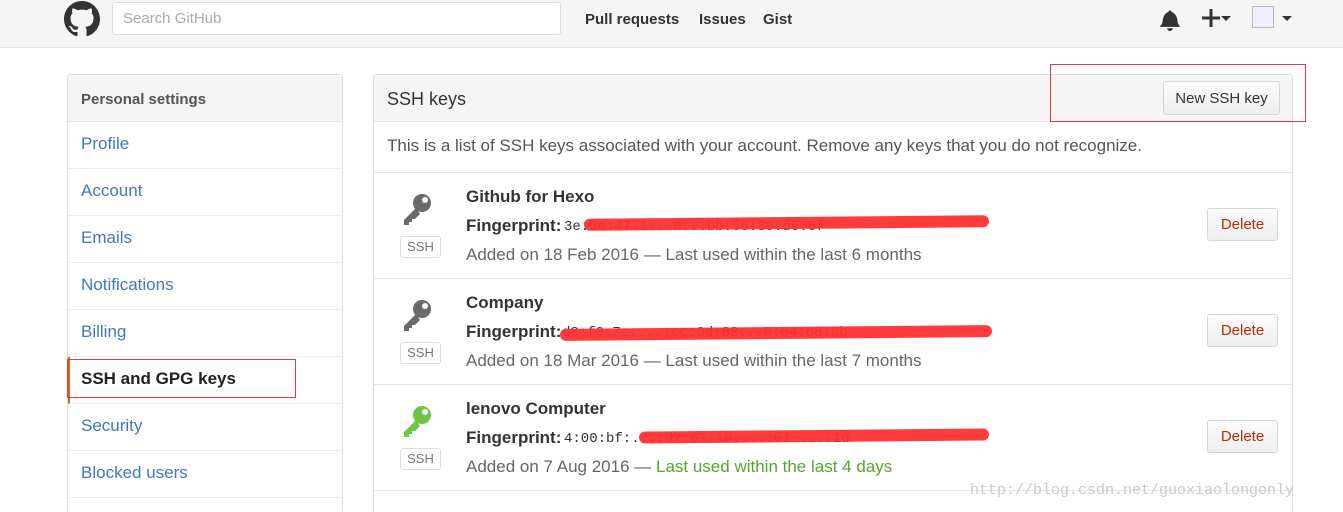 The image size is (1343, 512). What do you see at coordinates (205, 192) in the screenshot?
I see `sidebar-item-account: Account` at bounding box center [205, 192].